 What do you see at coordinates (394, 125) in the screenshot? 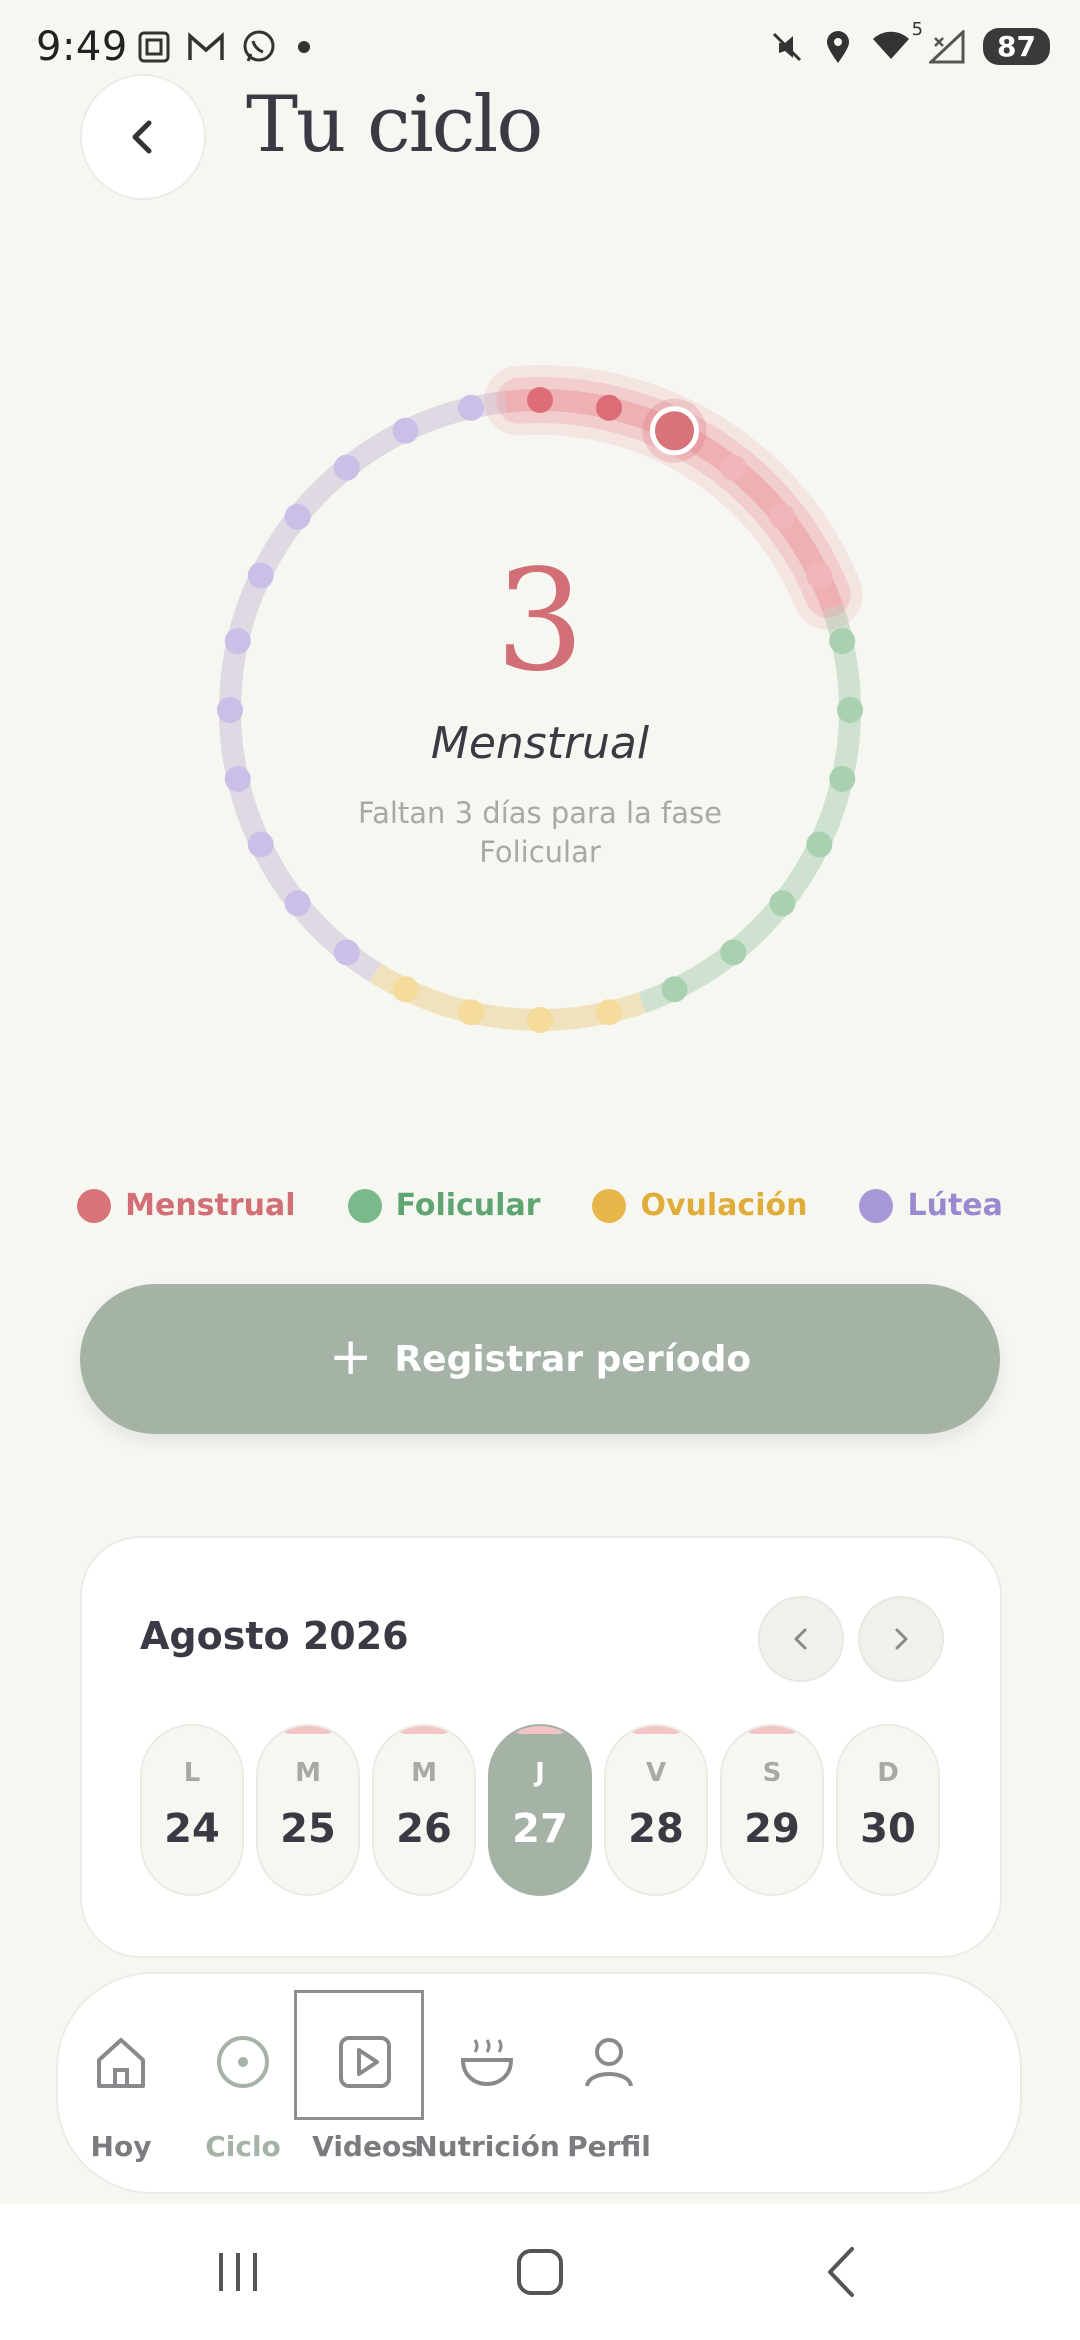
I see `page-title: Tu ciclo` at bounding box center [394, 125].